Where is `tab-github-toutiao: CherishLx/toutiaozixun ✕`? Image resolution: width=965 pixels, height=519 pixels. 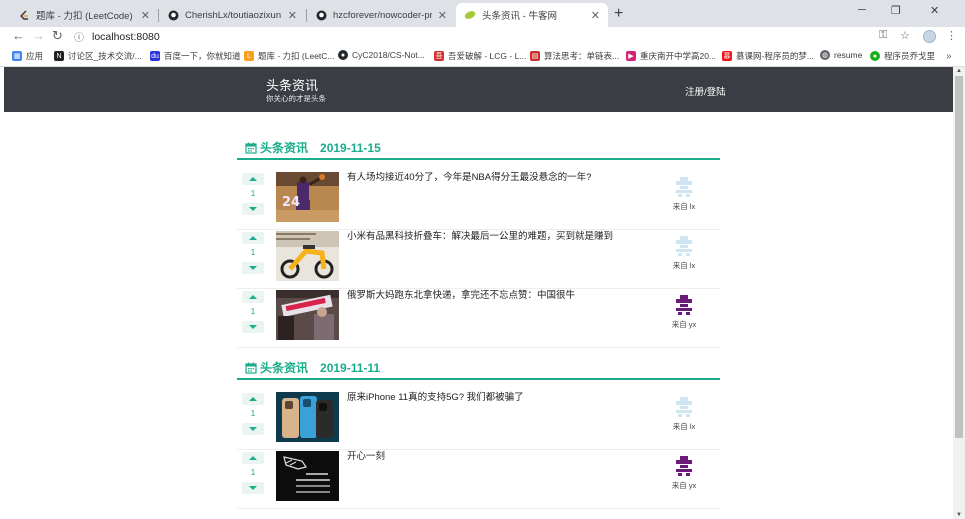 tab-github-toutiao: CherishLx/toutiaozixun ✕ is located at coordinates (232, 15).